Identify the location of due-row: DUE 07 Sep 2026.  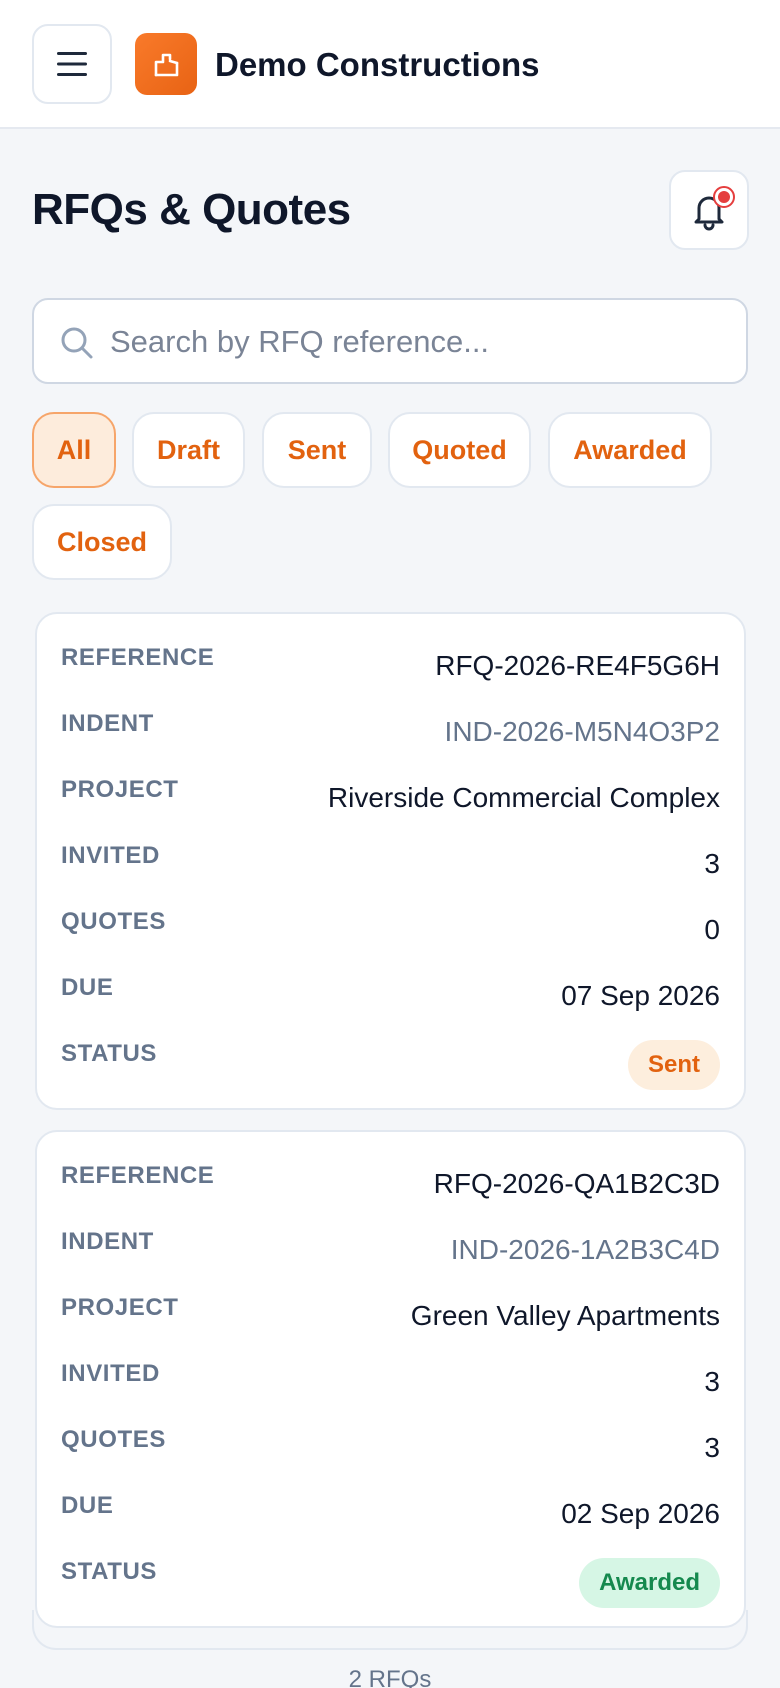
(390, 992).